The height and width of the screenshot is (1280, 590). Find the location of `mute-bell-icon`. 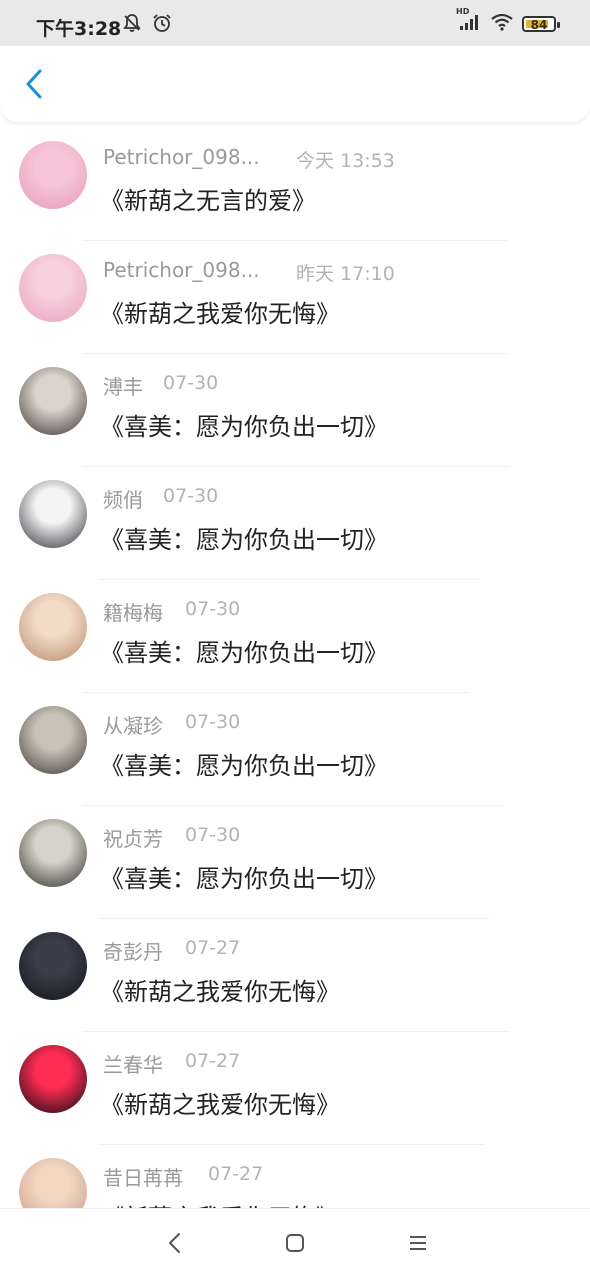

mute-bell-icon is located at coordinates (132, 25).